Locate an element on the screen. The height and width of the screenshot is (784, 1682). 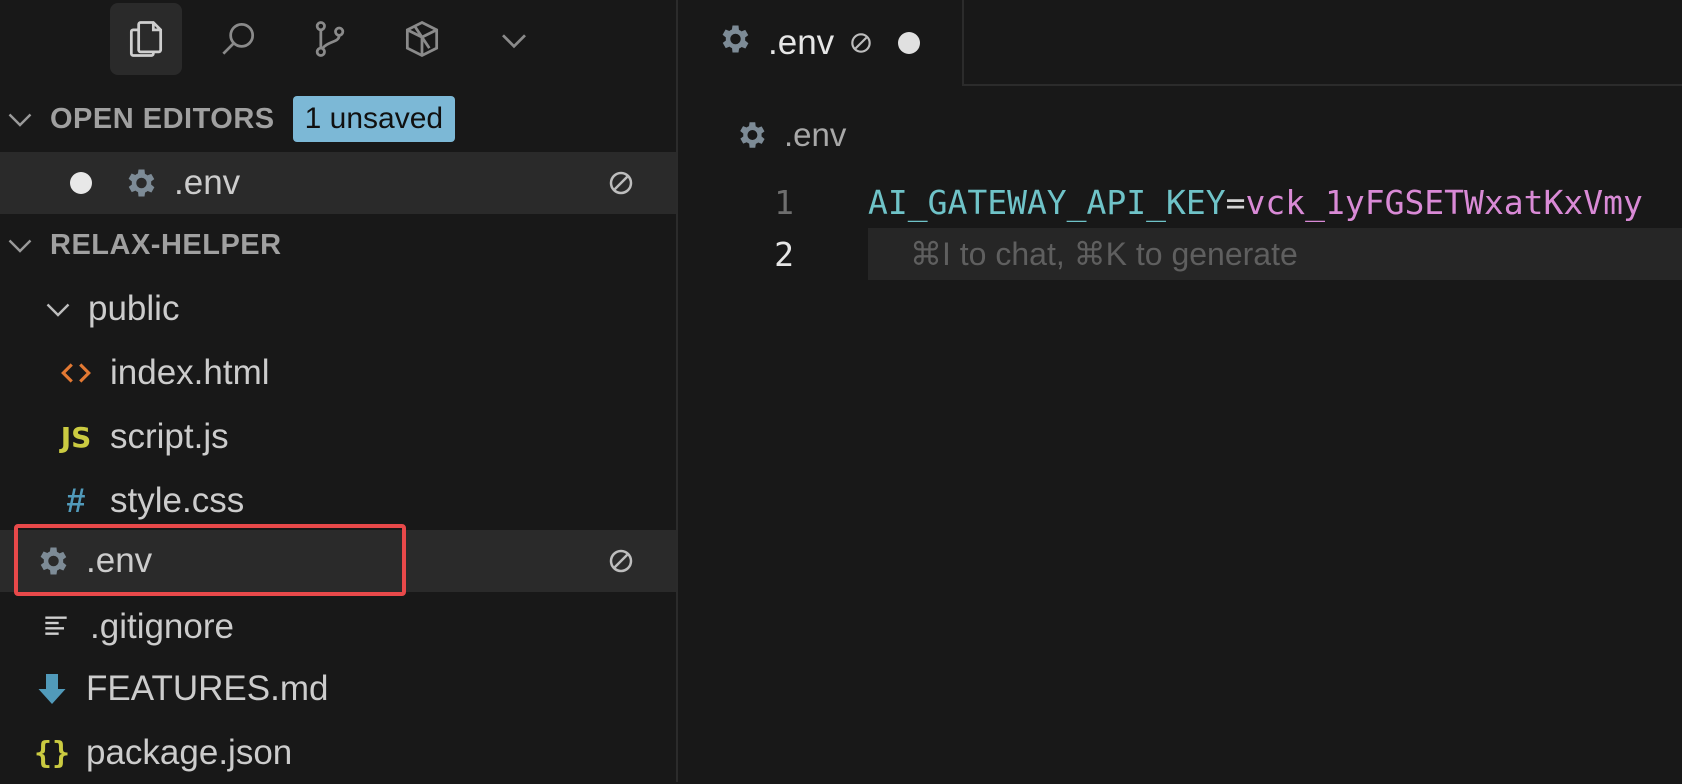
extensions-icon is located at coordinates (422, 39).